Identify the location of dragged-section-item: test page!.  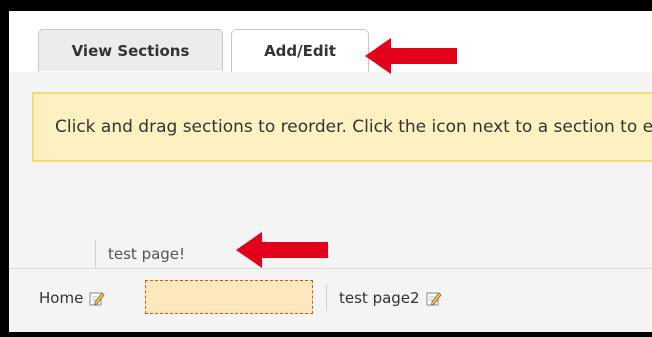
(140, 254).